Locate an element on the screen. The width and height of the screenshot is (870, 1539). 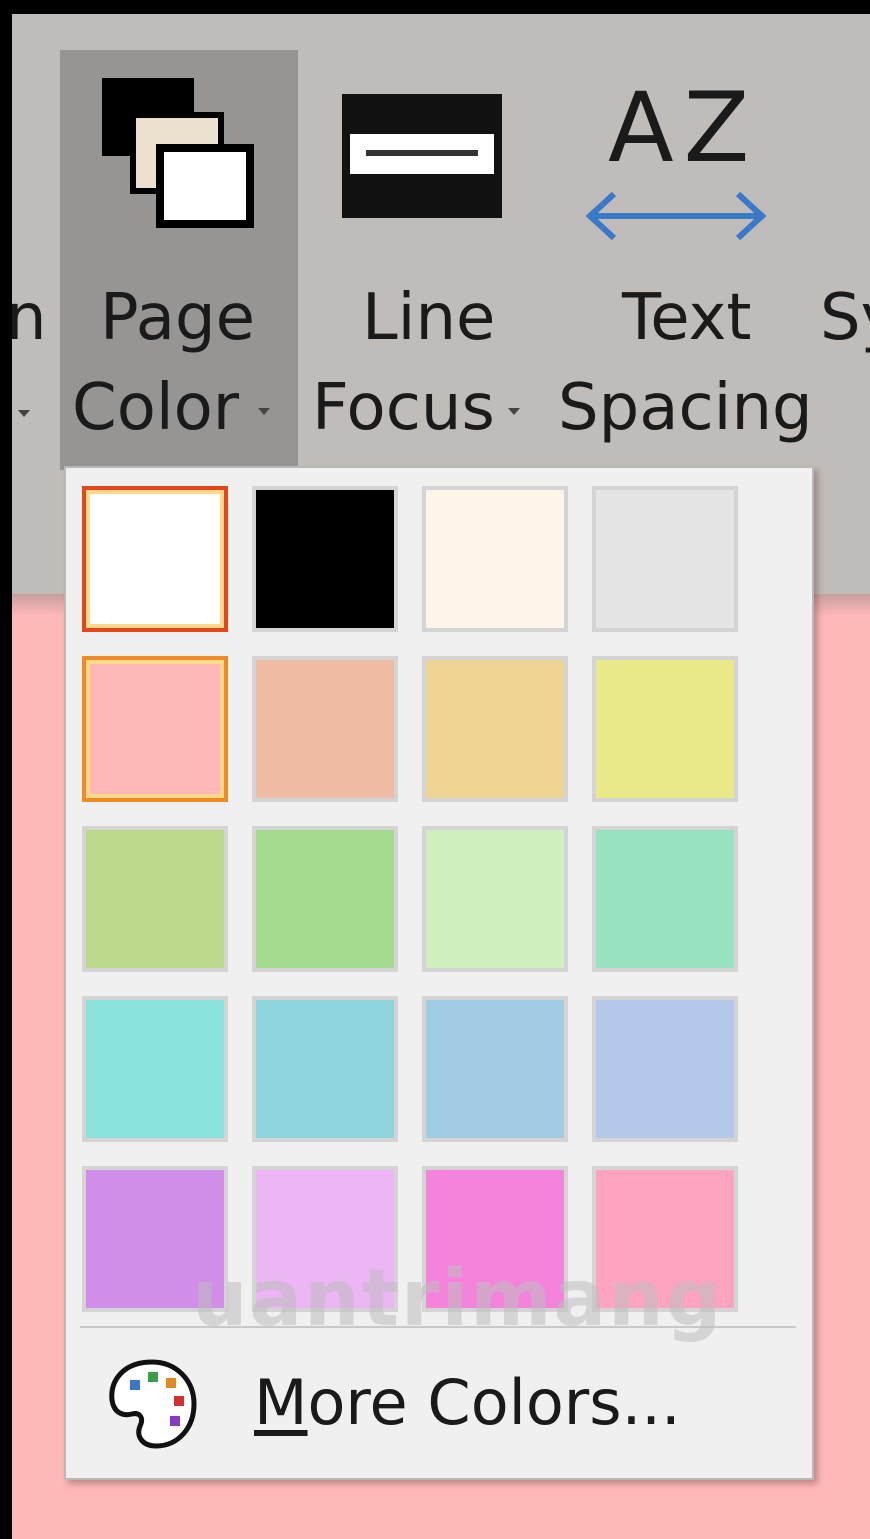
line-focus-label-line2: Focus is located at coordinates (403, 408).